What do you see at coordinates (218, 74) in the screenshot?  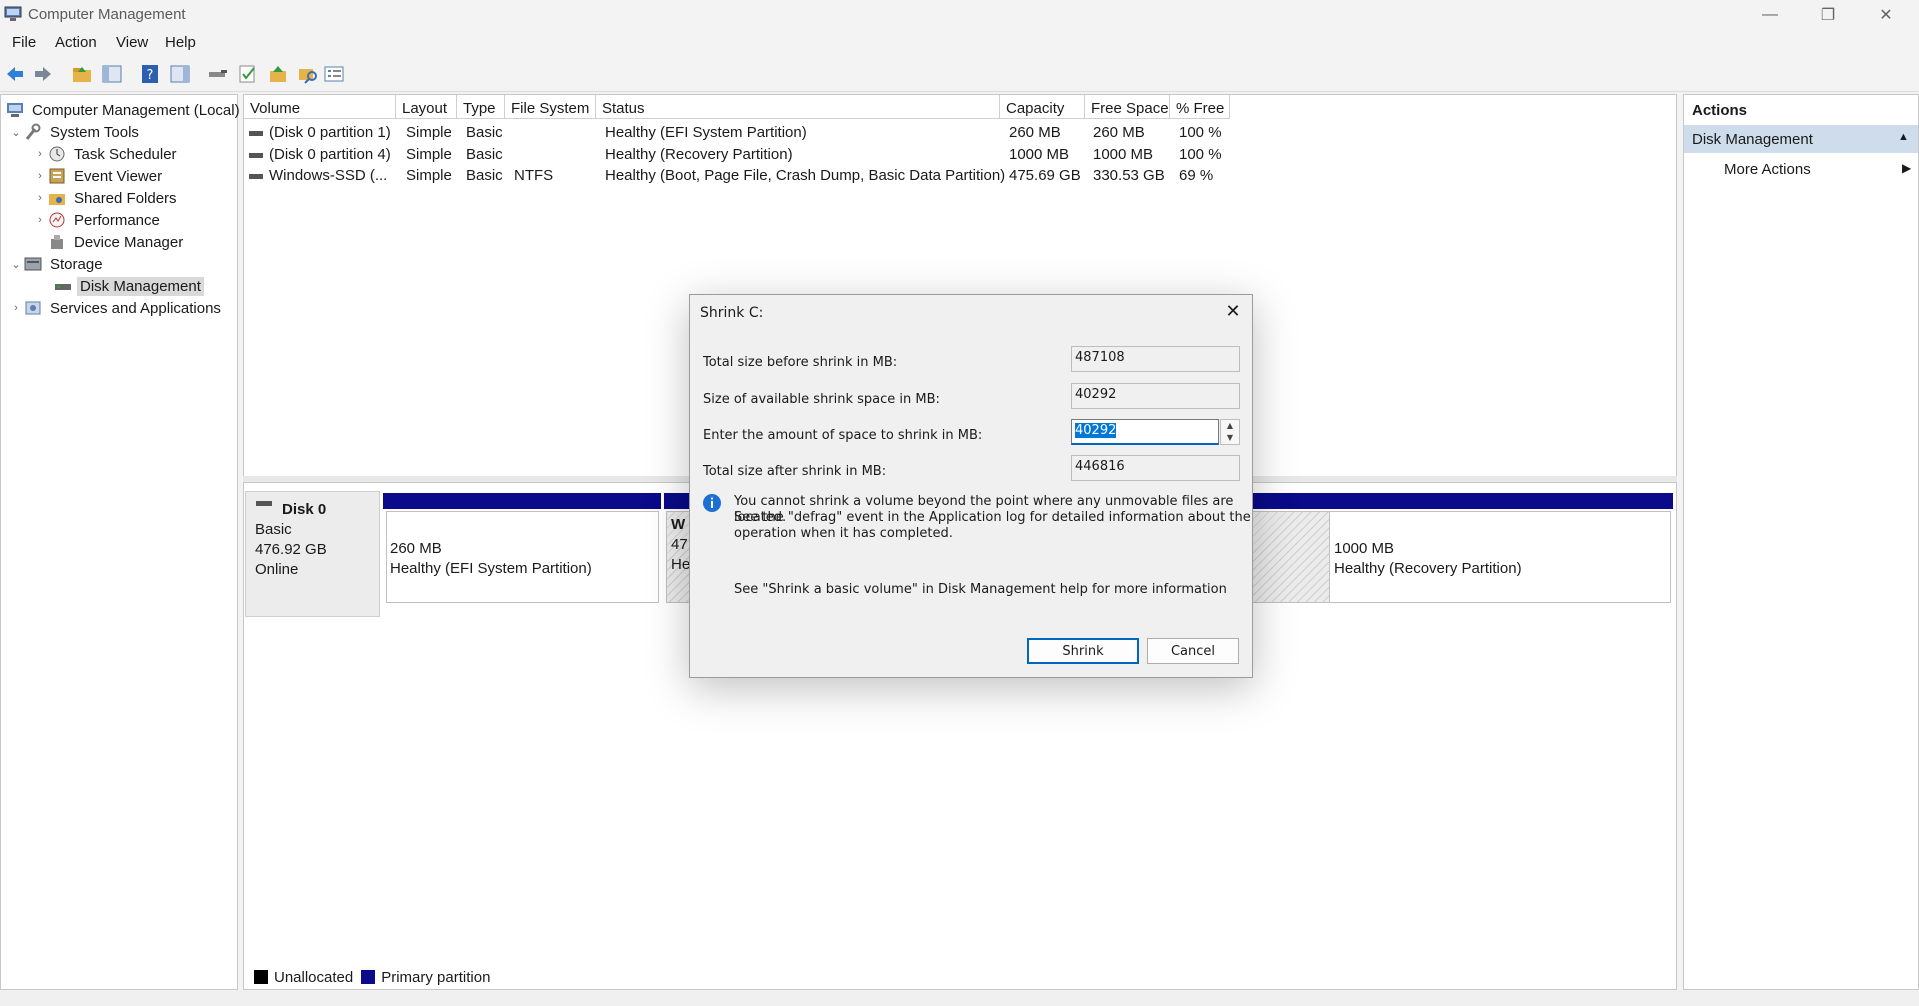 I see `connect-drive-icon` at bounding box center [218, 74].